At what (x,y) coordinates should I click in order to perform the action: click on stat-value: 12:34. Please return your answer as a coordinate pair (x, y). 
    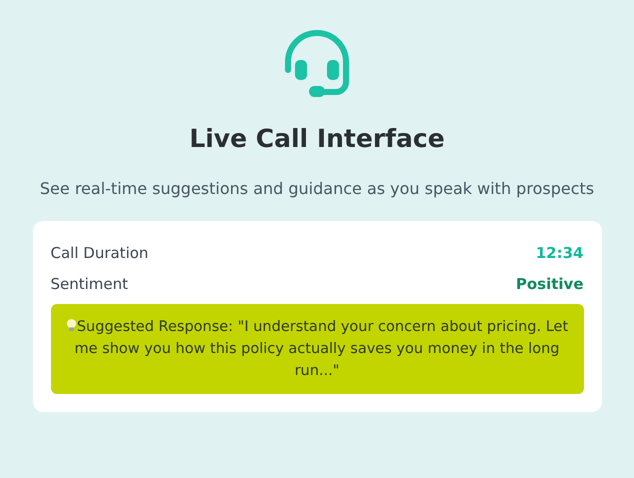
    Looking at the image, I should click on (560, 253).